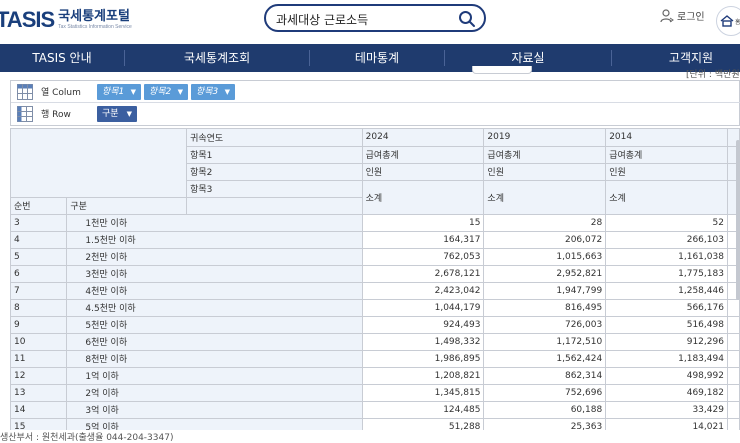 Image resolution: width=740 pixels, height=443 pixels. Describe the element at coordinates (375, 92) in the screenshot. I see `pivot-column-row: 열 Colum 항목1 ▼ 항목2 ▼ 항목3 ▼` at that location.